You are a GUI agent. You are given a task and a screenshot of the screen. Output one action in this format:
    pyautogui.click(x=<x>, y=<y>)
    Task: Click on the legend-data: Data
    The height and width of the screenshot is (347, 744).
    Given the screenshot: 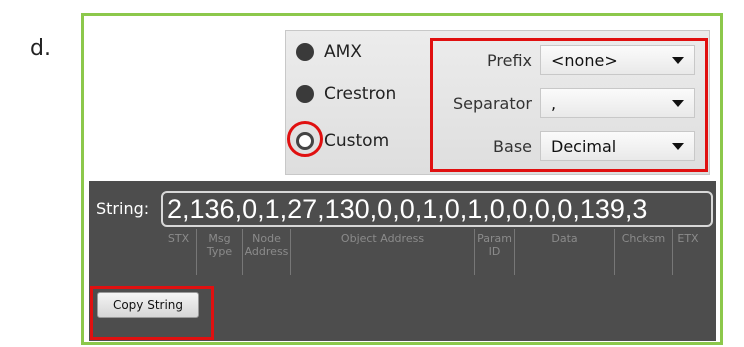 What is the action you would take?
    pyautogui.click(x=565, y=252)
    